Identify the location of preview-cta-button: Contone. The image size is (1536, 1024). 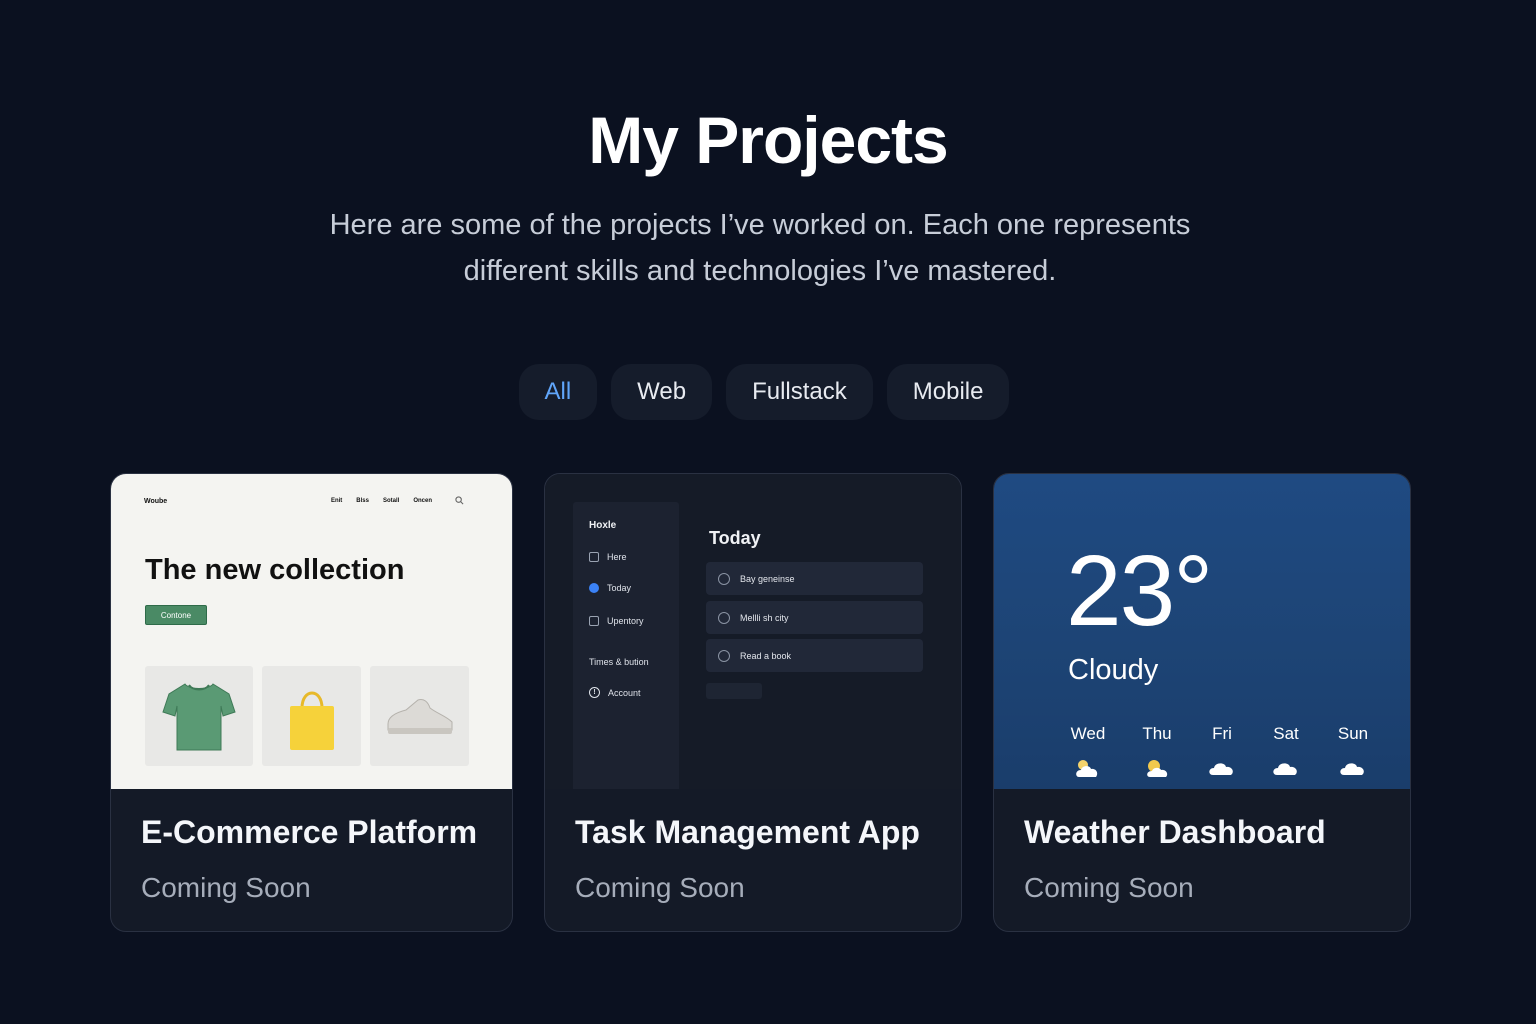
(176, 615).